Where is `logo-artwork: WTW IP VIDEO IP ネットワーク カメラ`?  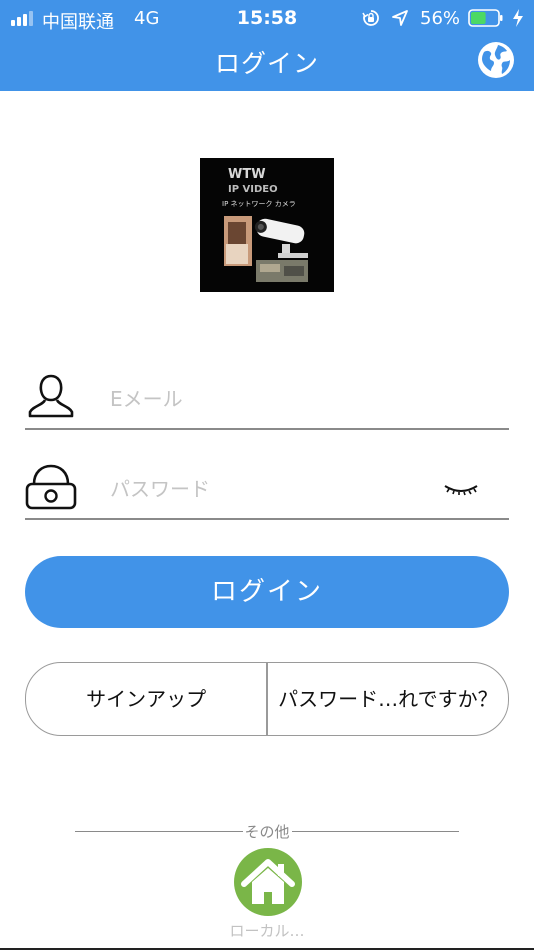 logo-artwork: WTW IP VIDEO IP ネットワーク カメラ is located at coordinates (267, 225).